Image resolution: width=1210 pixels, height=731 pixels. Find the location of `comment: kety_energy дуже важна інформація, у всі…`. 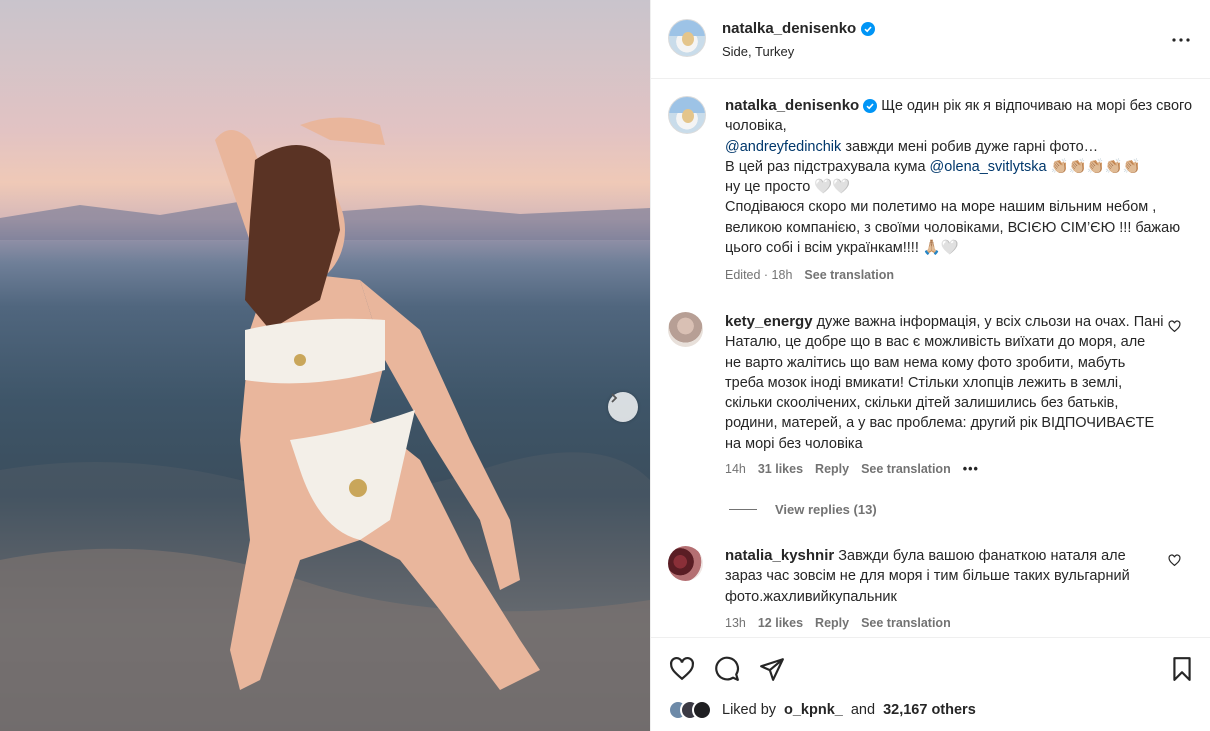

comment: kety_energy дуже важна інформація, у всі… is located at coordinates (933, 402).